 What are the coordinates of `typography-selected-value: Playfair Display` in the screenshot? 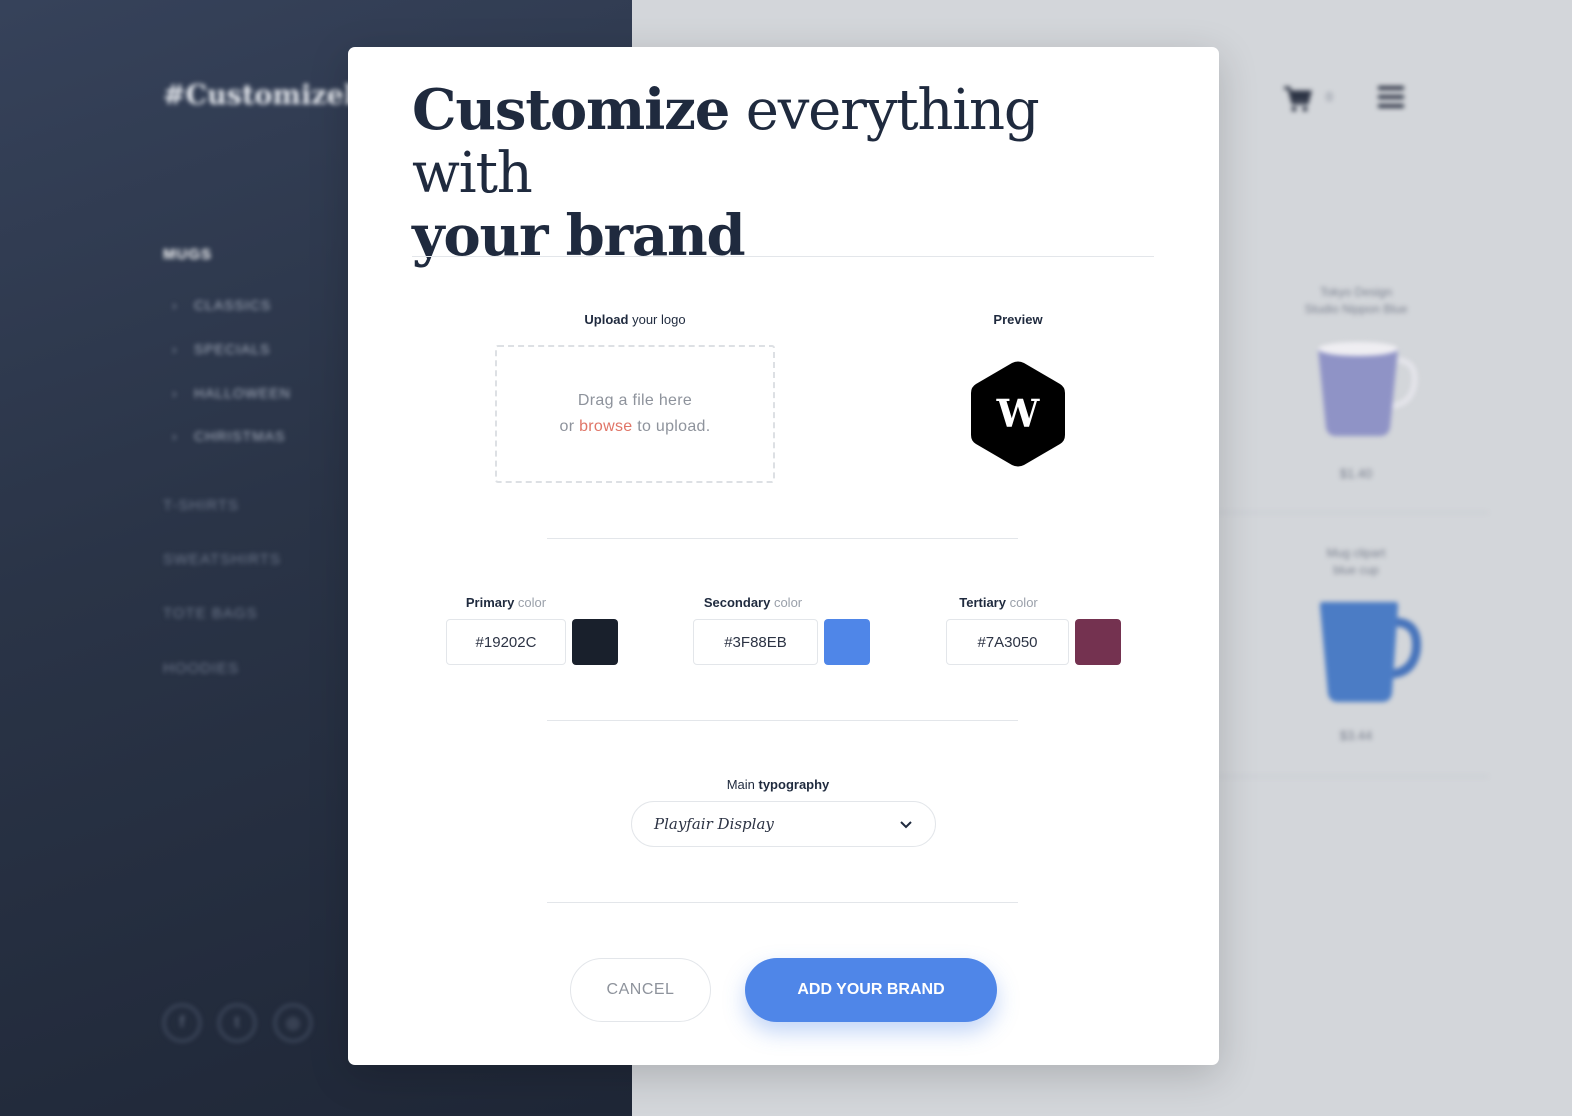 It's located at (714, 824).